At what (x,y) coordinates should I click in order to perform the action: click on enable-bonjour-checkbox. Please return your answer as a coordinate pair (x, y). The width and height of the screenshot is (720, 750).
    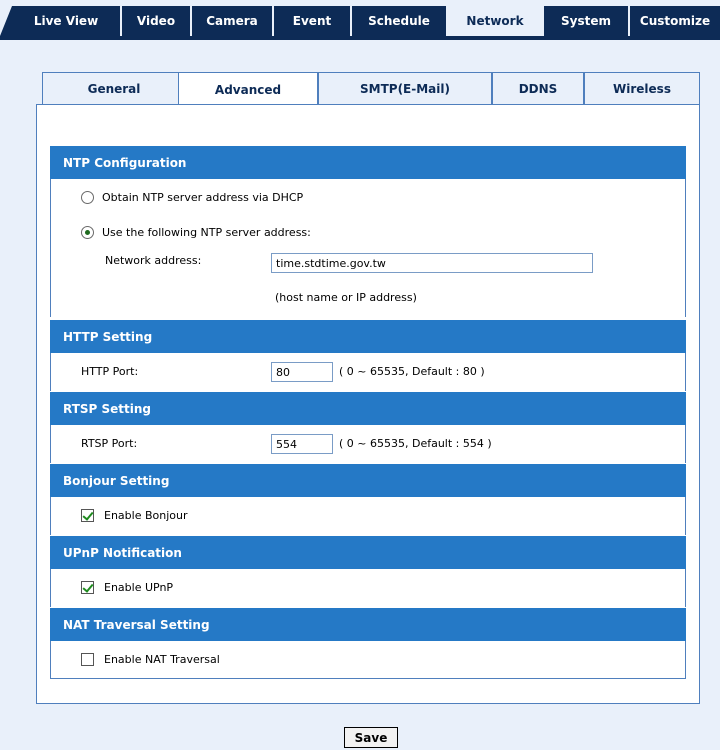
    Looking at the image, I should click on (87, 515).